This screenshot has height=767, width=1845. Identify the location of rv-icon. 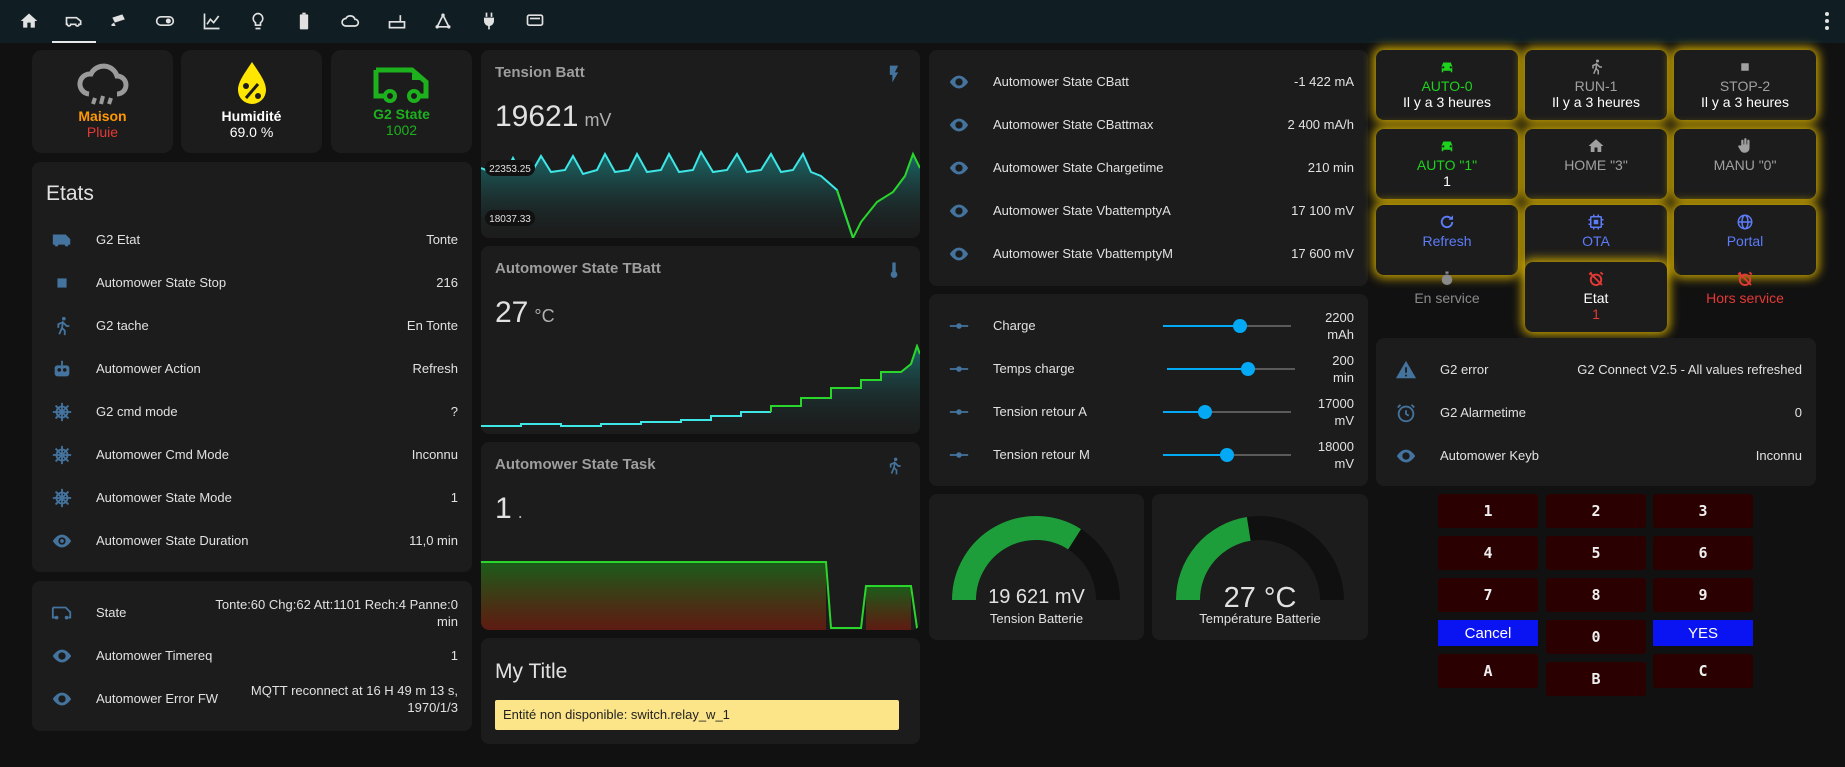
(535, 21).